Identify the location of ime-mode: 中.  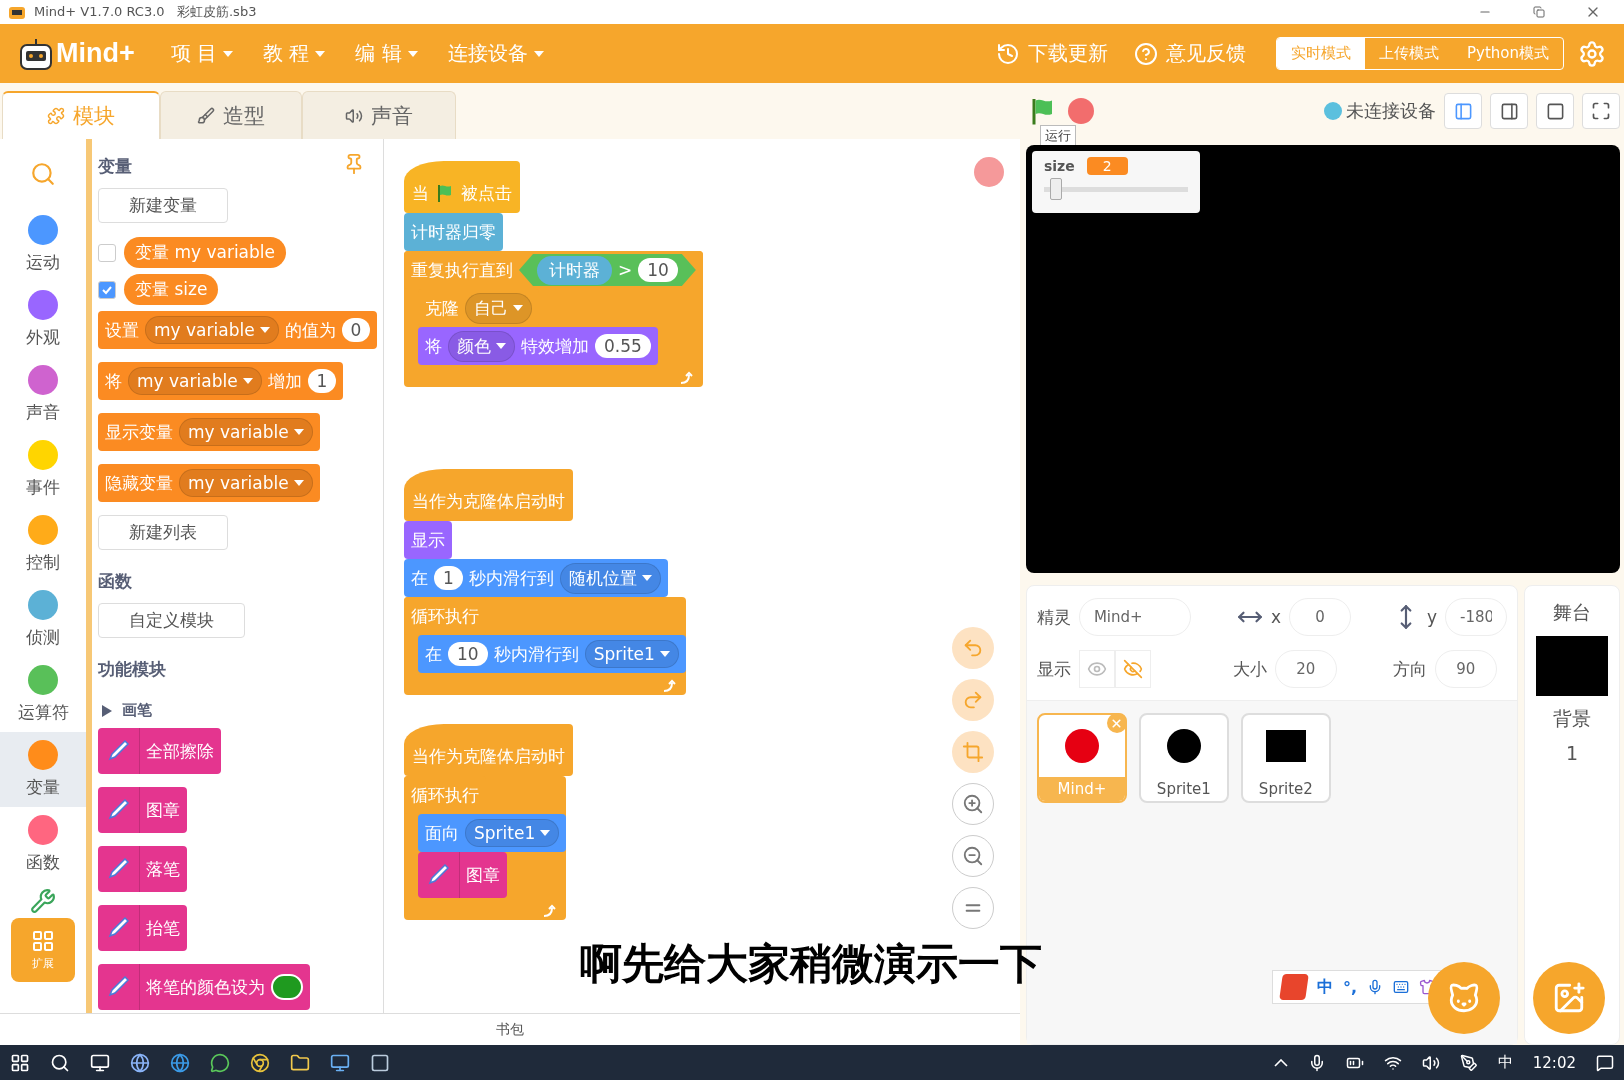
(1325, 987).